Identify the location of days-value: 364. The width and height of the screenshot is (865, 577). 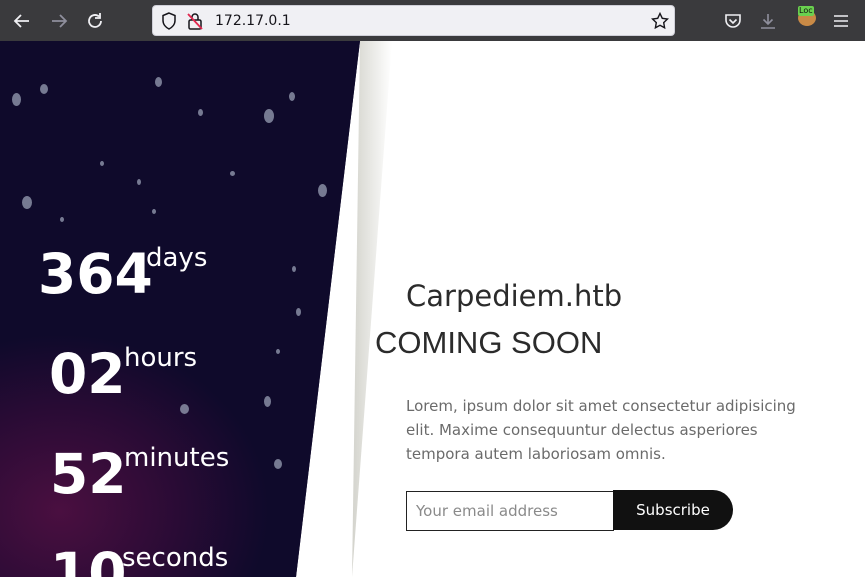
(95, 274).